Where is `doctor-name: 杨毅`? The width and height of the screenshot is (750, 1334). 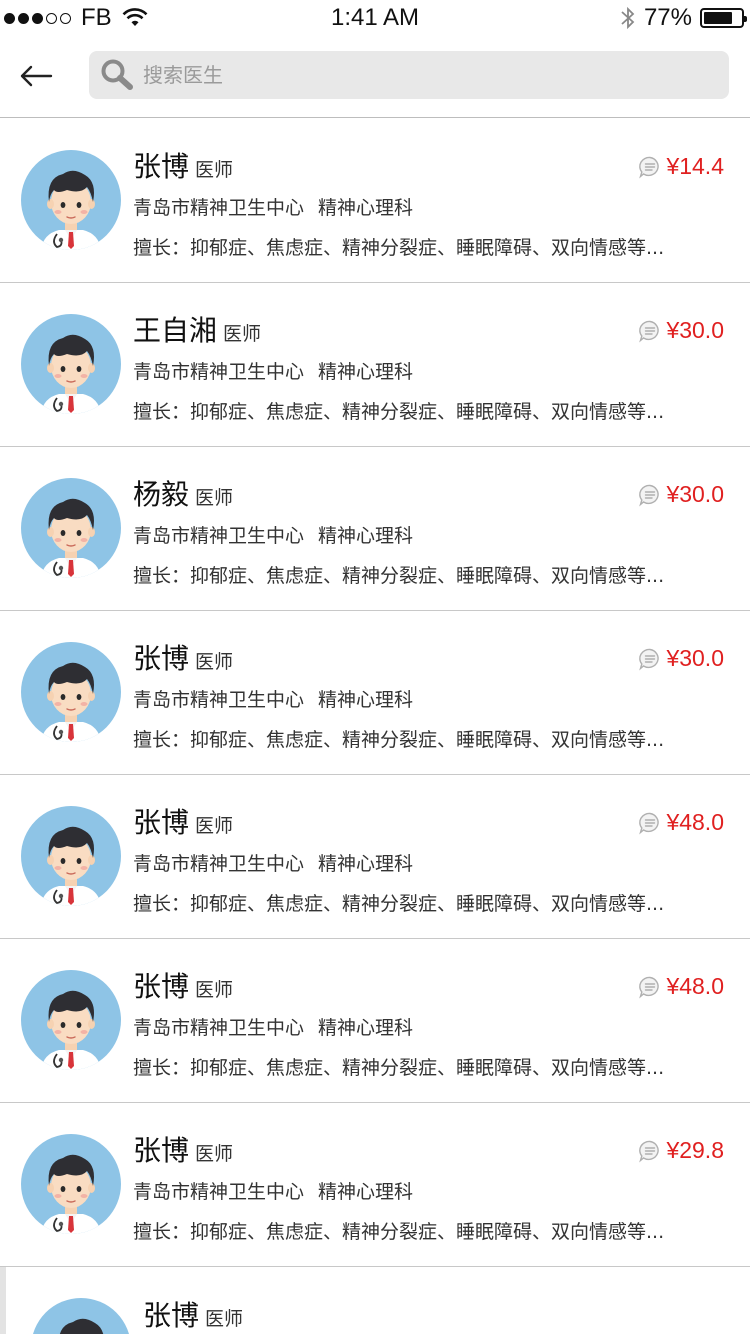 doctor-name: 杨毅 is located at coordinates (161, 494).